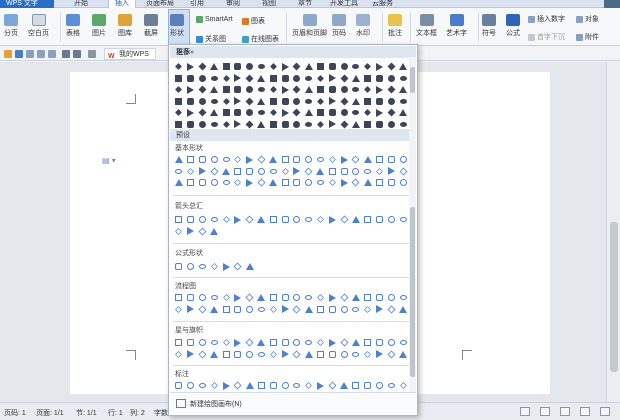 The width and height of the screenshot is (620, 420). Describe the element at coordinates (525, 411) in the screenshot. I see `page-view-icon` at that location.